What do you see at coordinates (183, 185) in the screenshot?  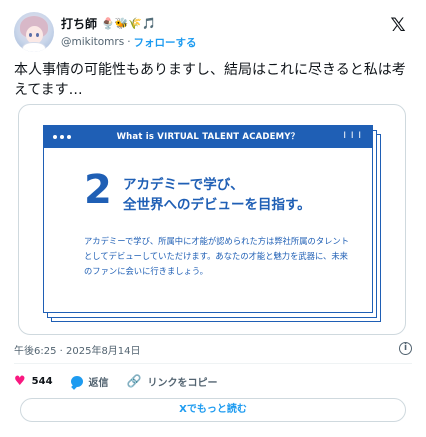 I see `card-headline-line1: アカデミーで学び、` at bounding box center [183, 185].